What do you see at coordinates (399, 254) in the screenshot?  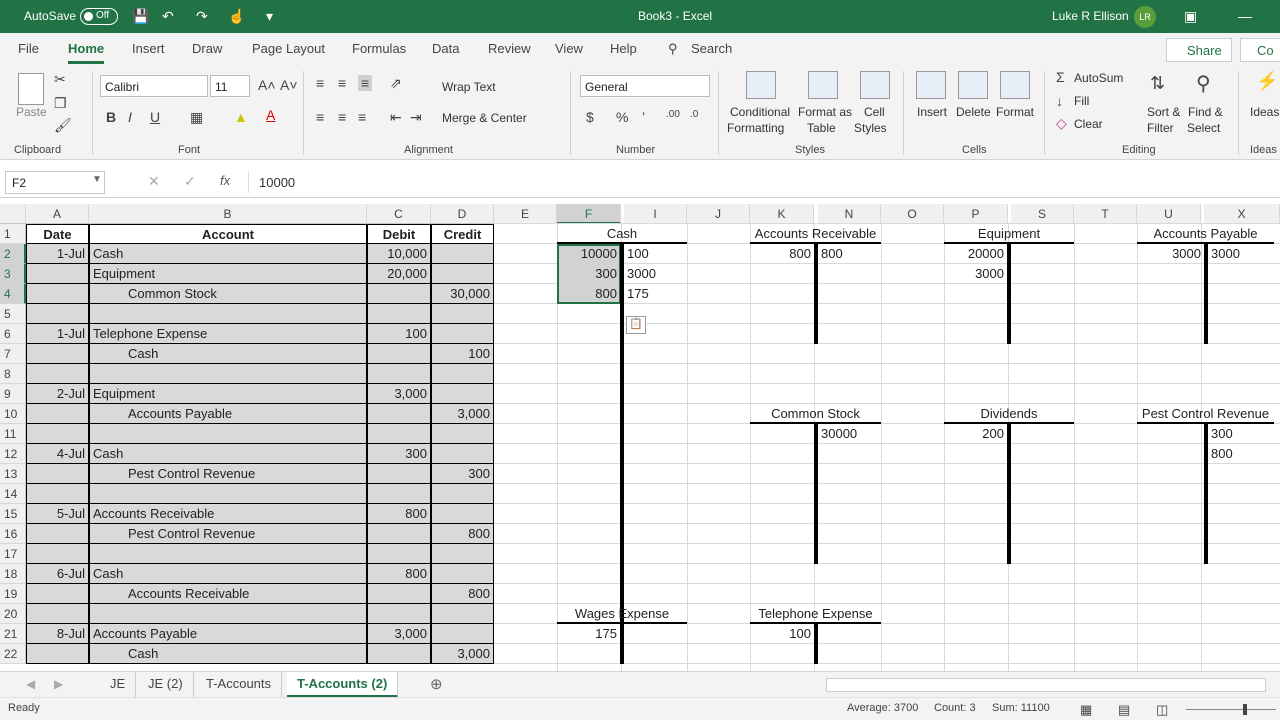 I see `journal-cell: 10,000` at bounding box center [399, 254].